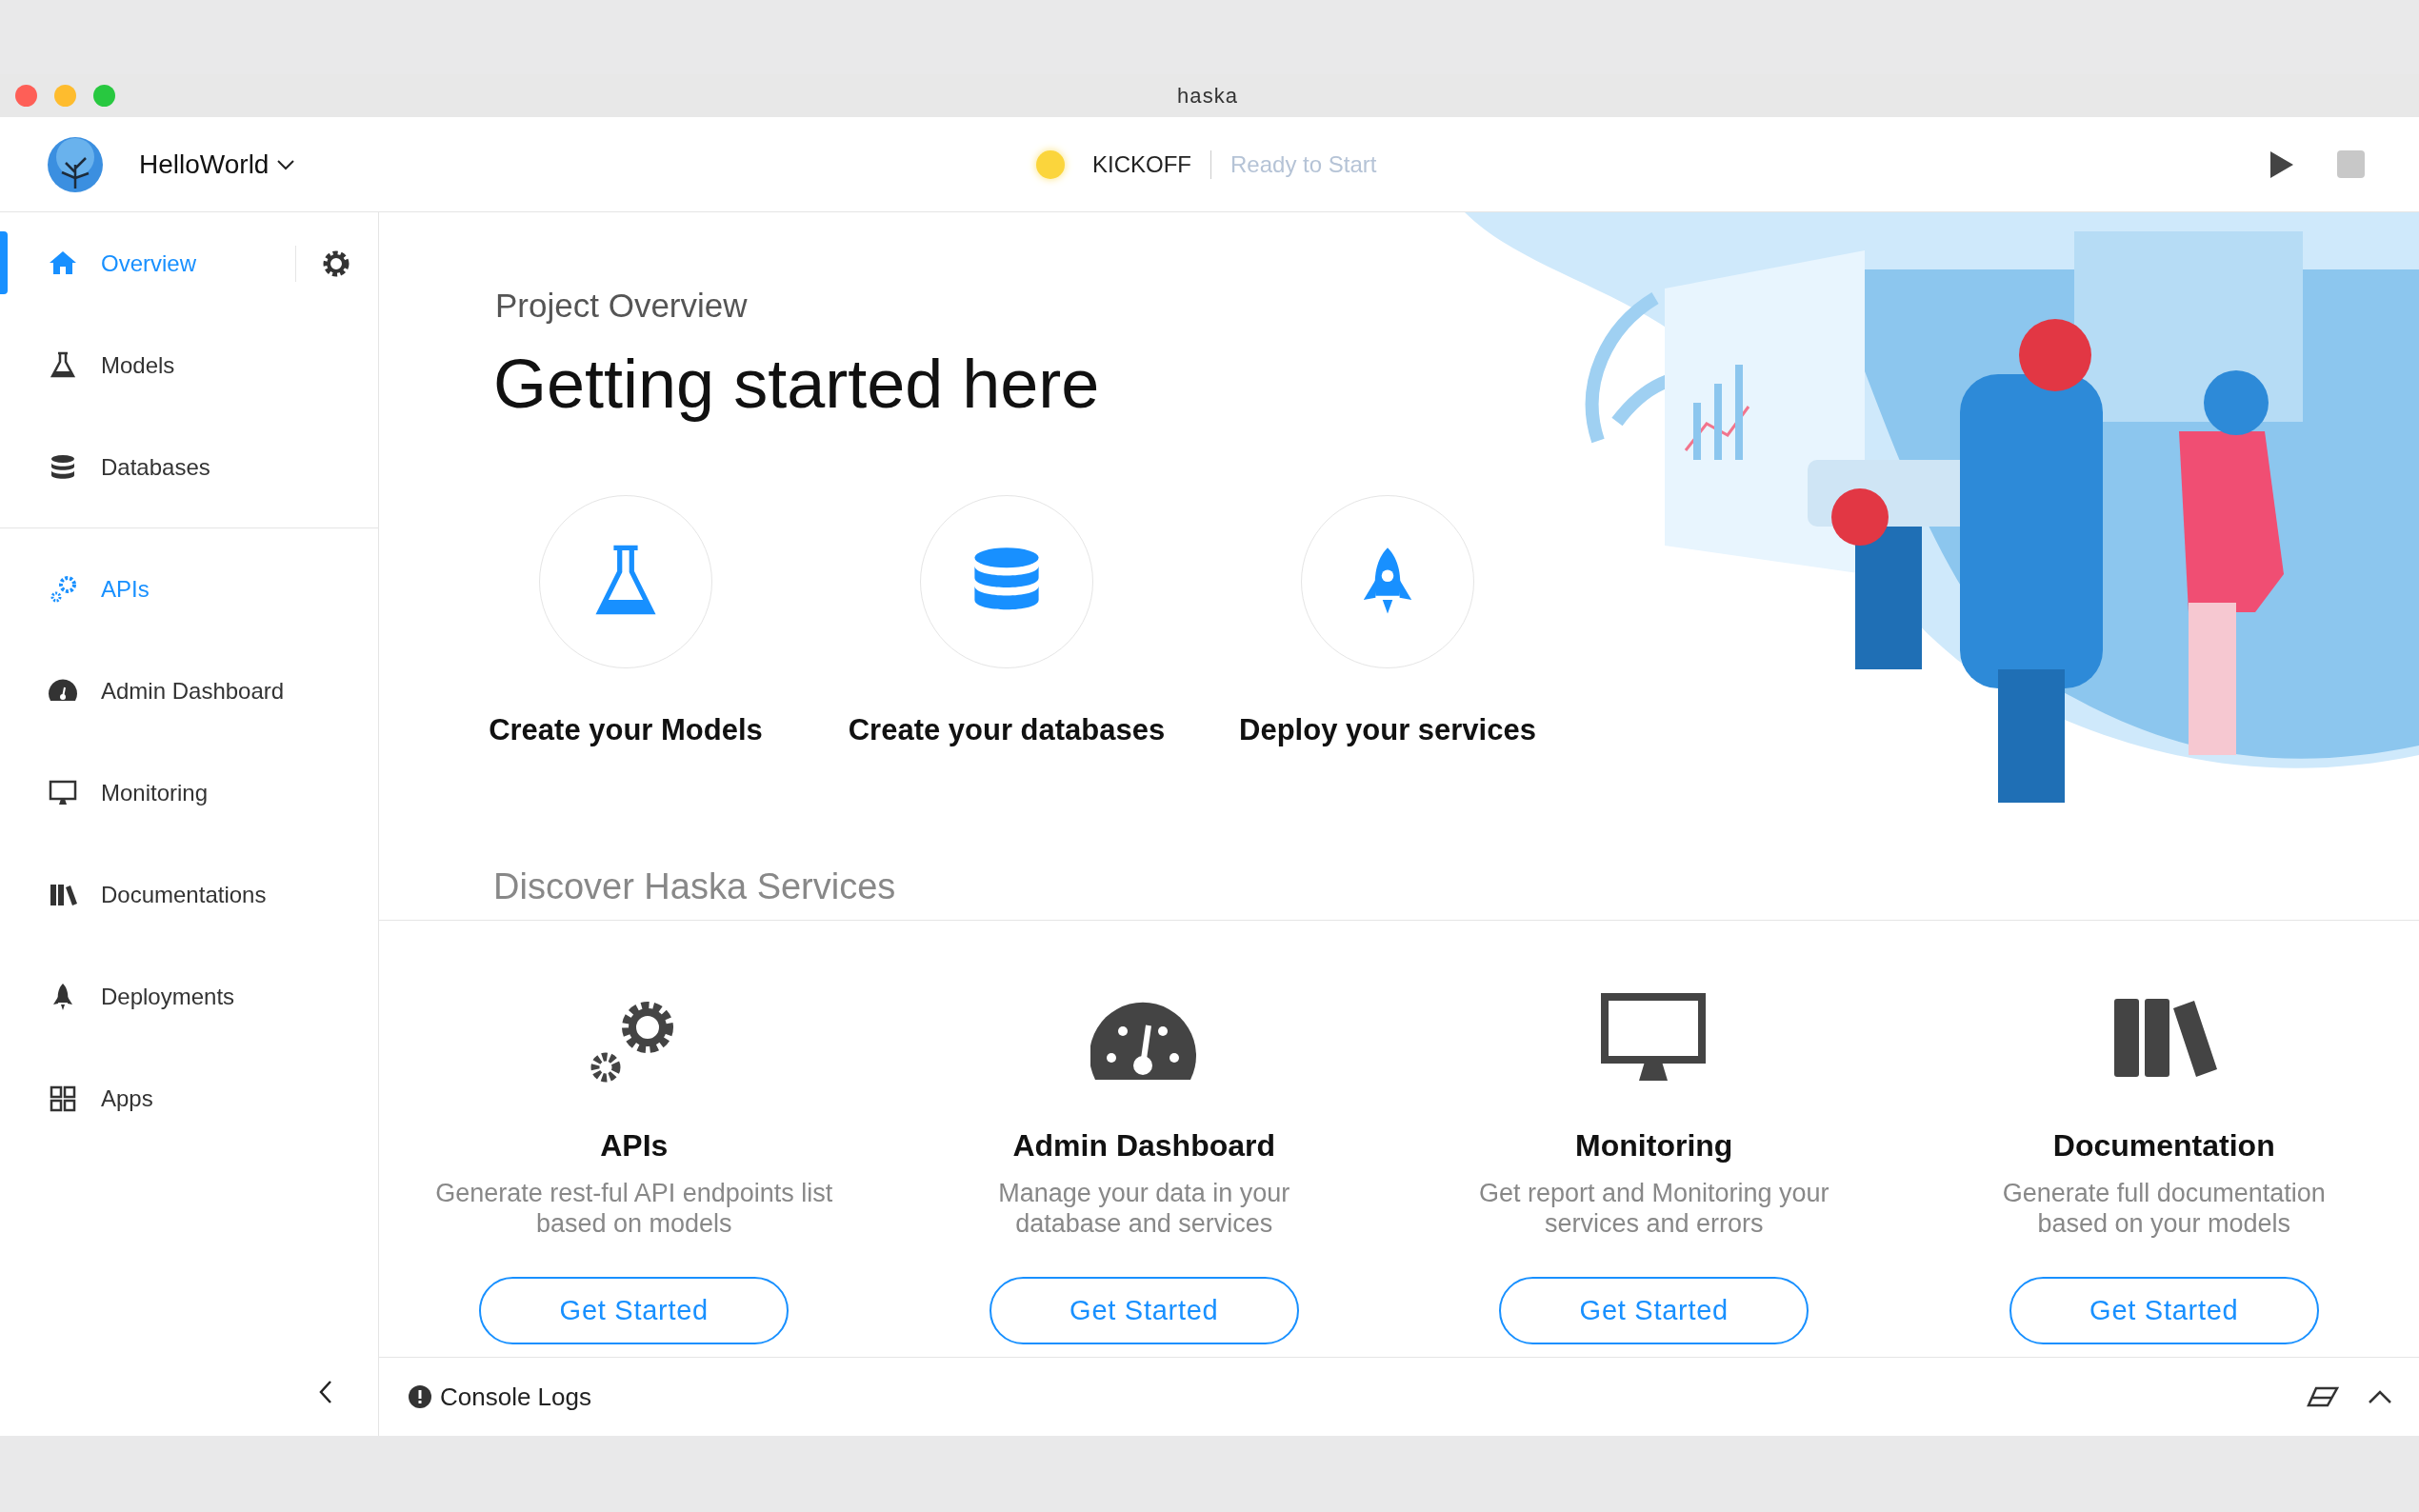 The width and height of the screenshot is (2419, 1512). What do you see at coordinates (622, 306) in the screenshot?
I see `page-subtitle: Project Overview` at bounding box center [622, 306].